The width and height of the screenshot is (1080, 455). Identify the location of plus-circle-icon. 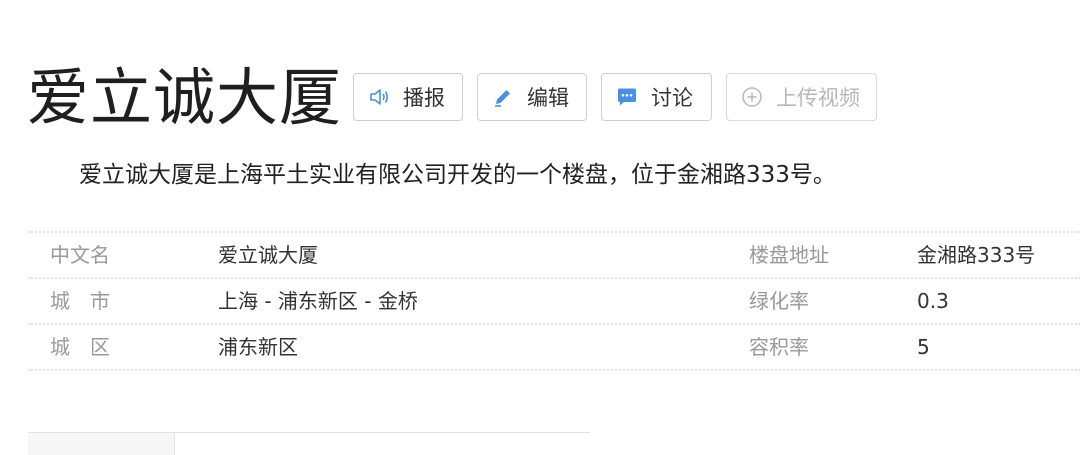
(752, 97).